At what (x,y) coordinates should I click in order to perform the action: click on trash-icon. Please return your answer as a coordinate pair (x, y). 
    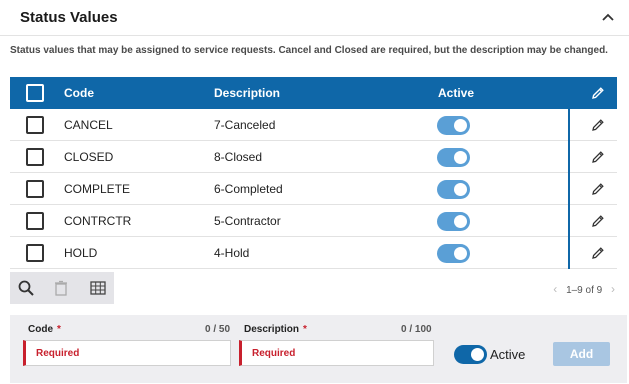
    Looking at the image, I should click on (61, 288).